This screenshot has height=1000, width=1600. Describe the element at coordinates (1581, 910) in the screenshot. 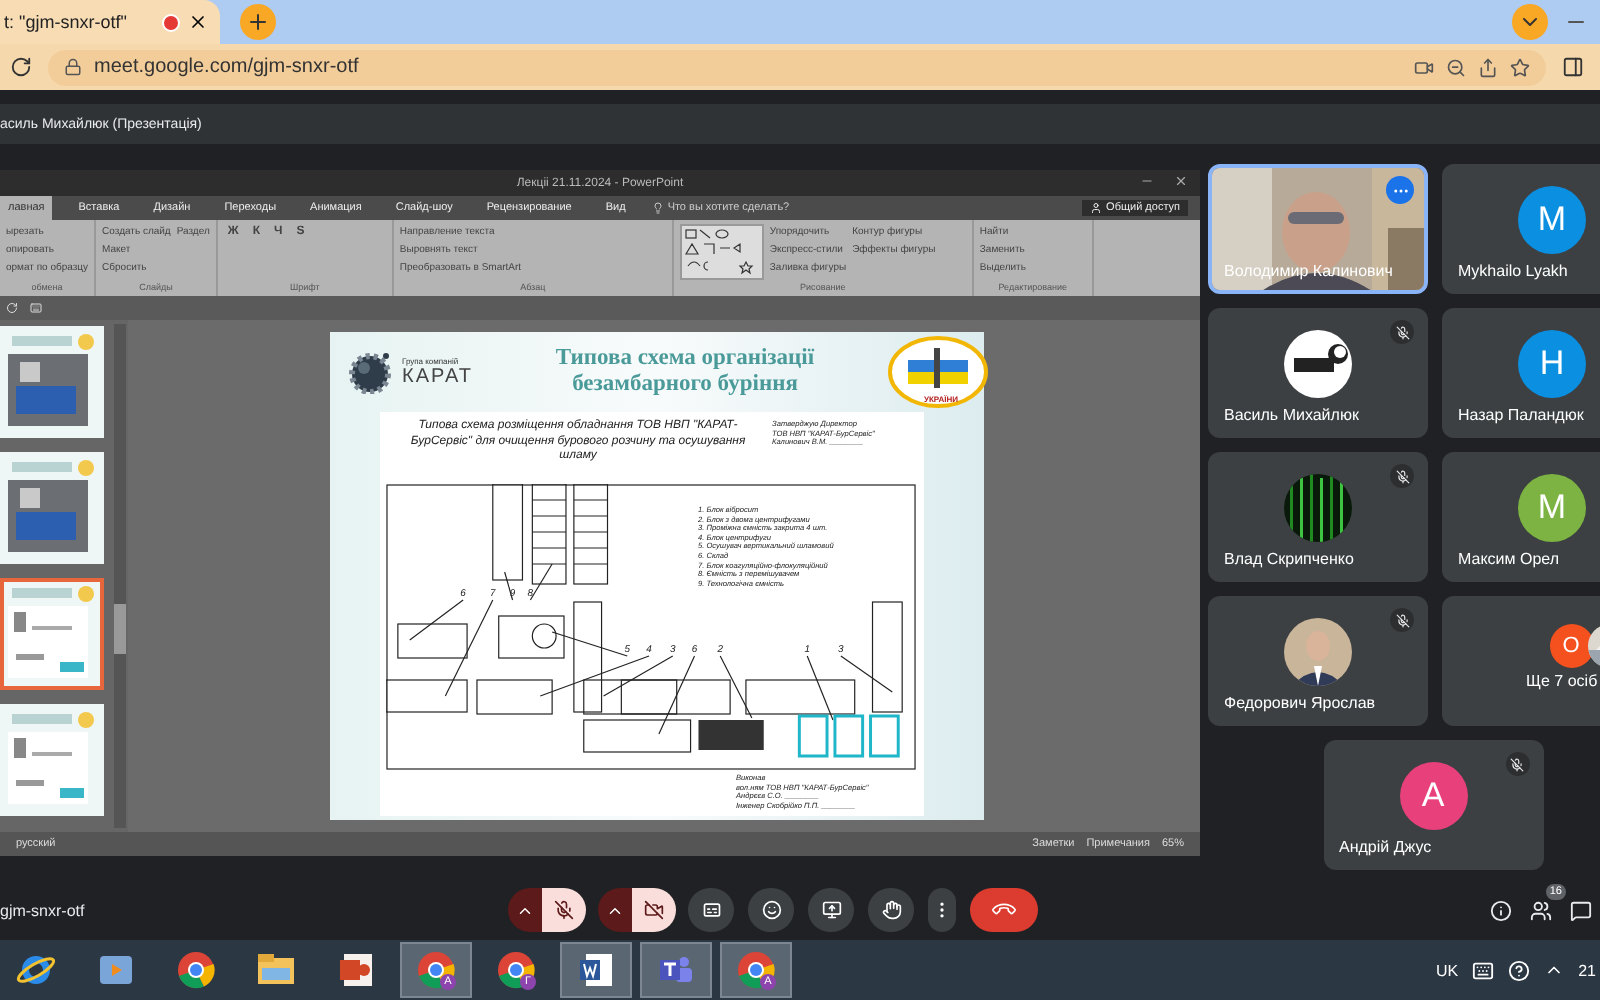

I see `chat-icon` at that location.